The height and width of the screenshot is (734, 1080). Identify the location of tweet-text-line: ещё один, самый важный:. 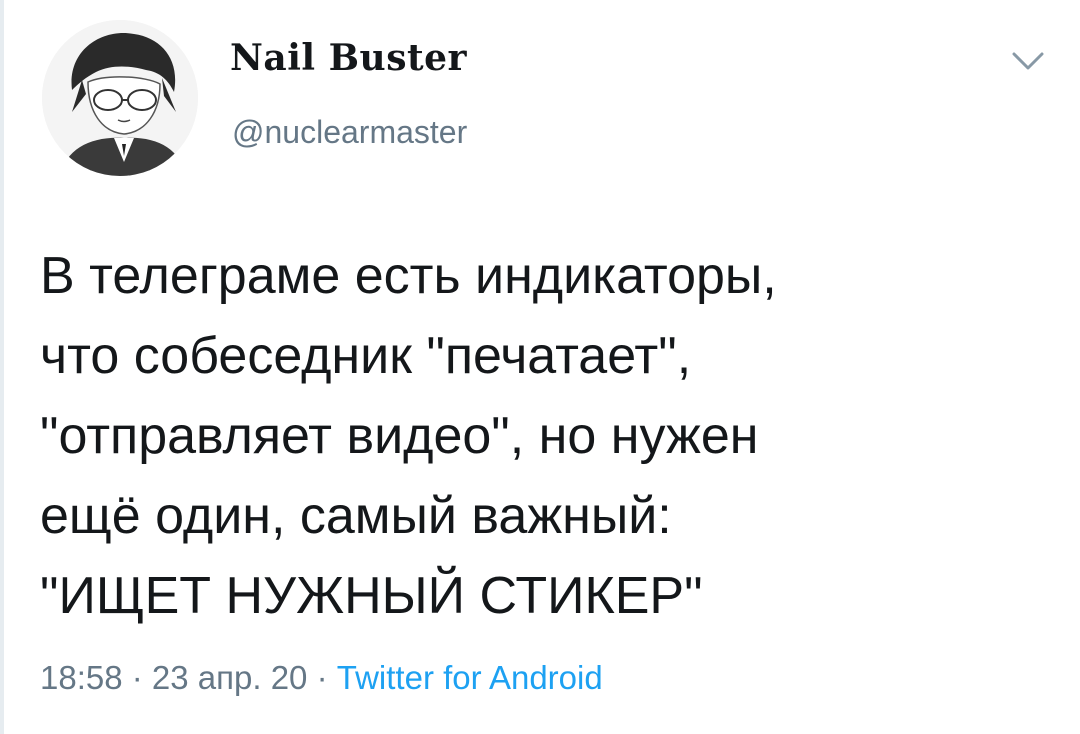
(356, 516).